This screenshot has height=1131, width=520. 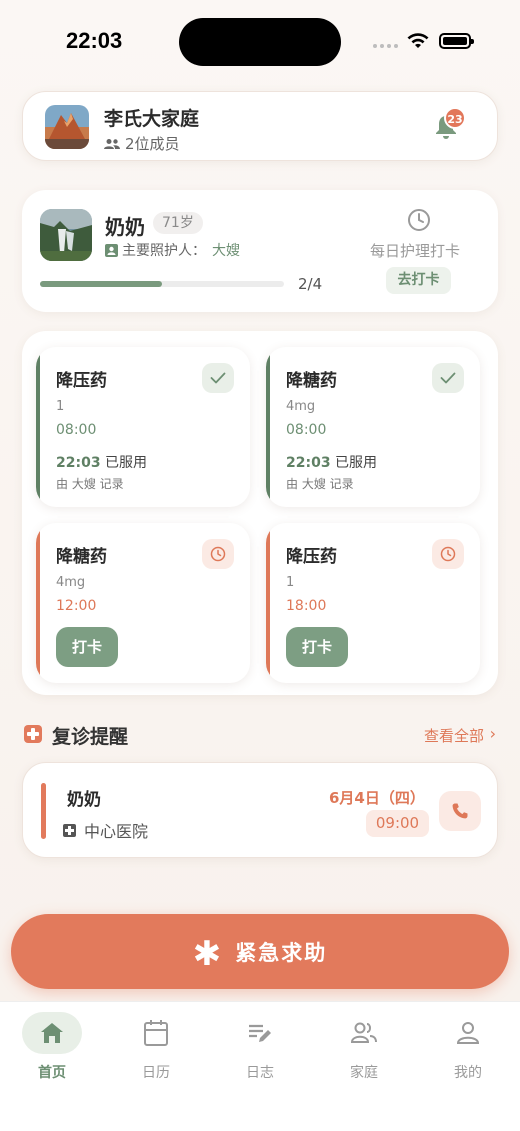 What do you see at coordinates (67, 127) in the screenshot?
I see `family-avatar` at bounding box center [67, 127].